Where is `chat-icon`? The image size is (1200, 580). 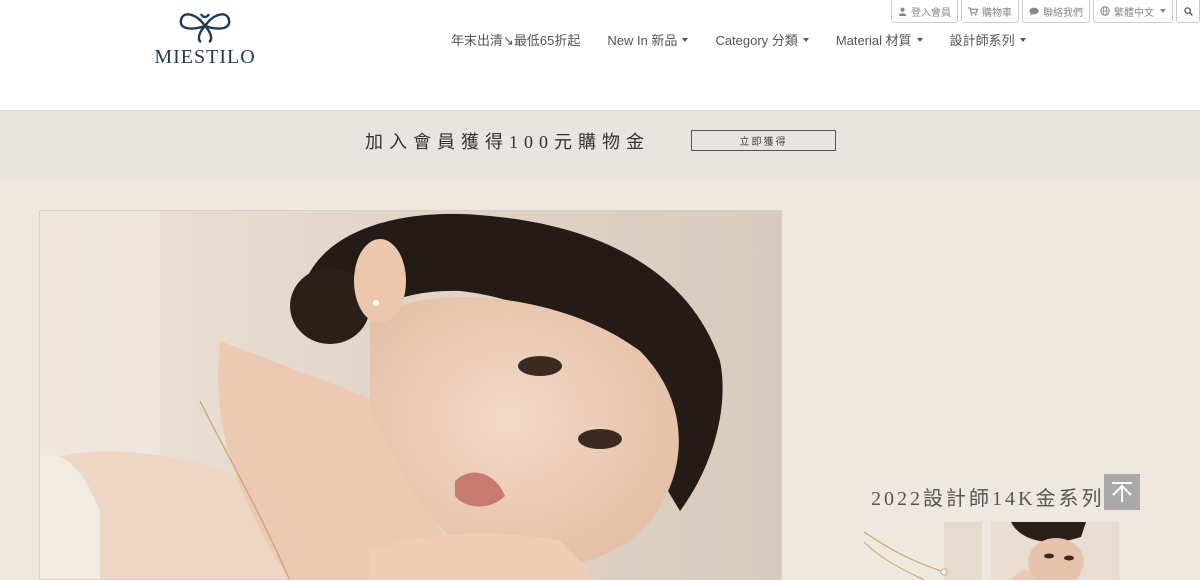 chat-icon is located at coordinates (1034, 11).